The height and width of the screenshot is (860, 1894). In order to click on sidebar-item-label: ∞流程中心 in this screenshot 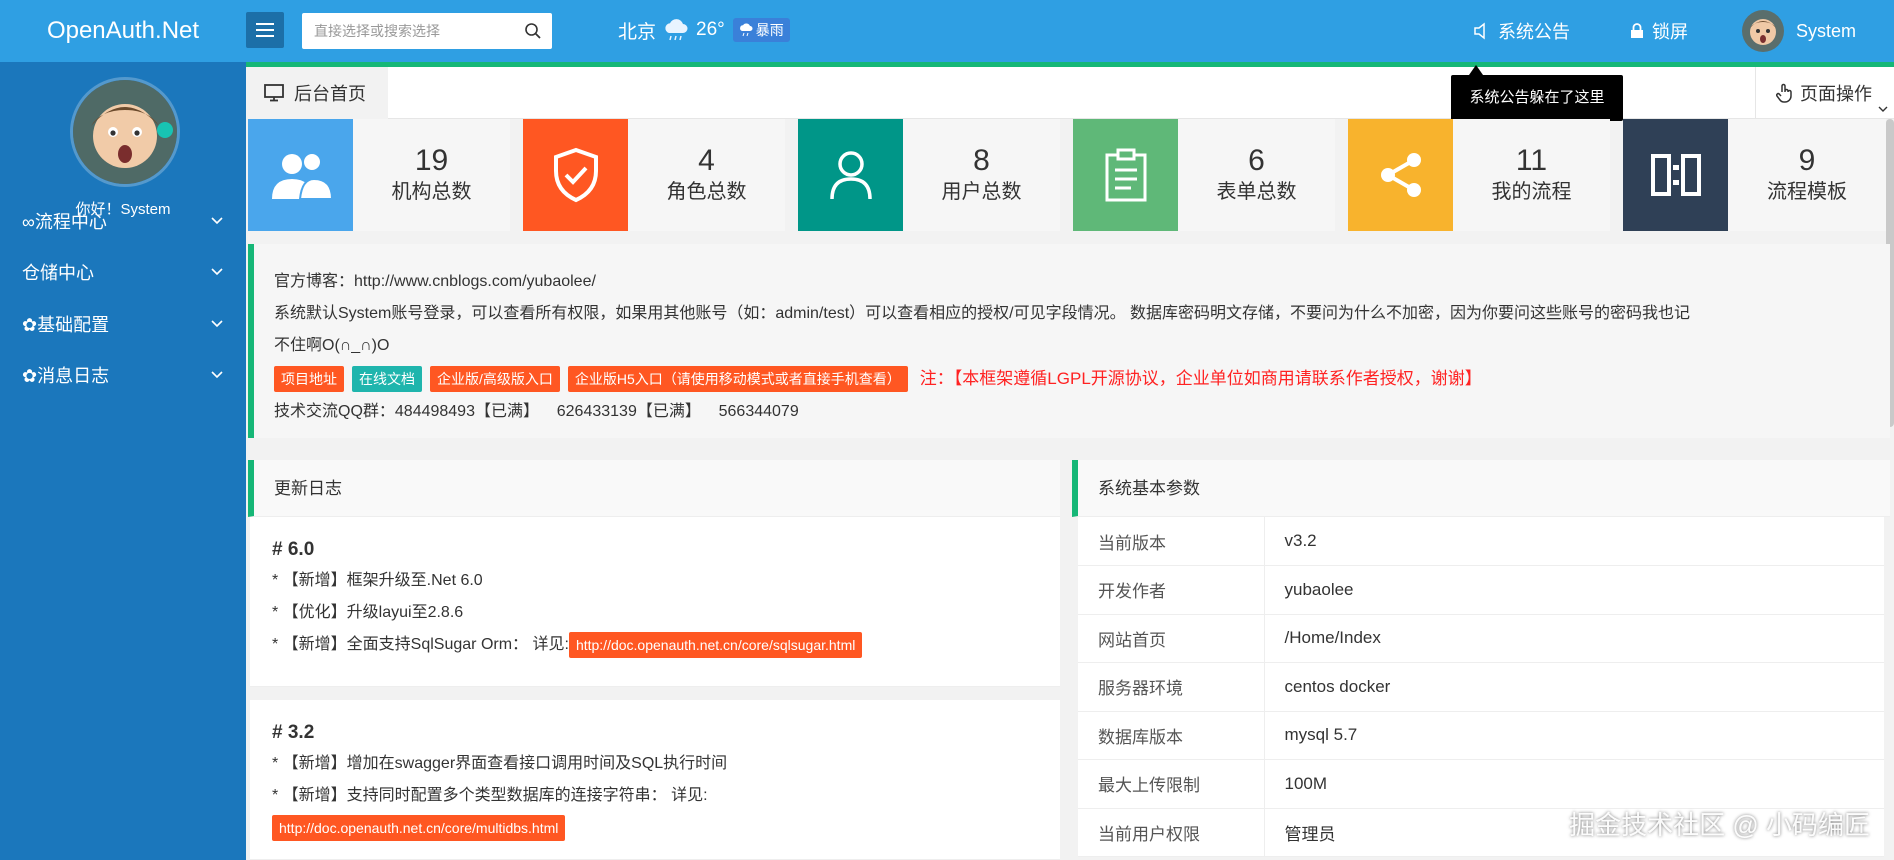, I will do `click(64, 222)`.